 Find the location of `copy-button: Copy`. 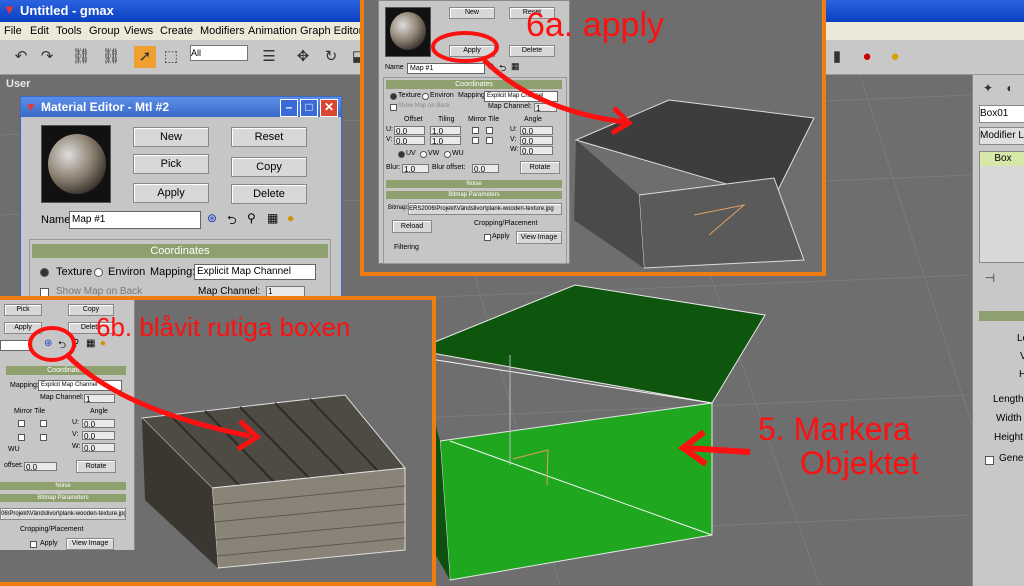

copy-button: Copy is located at coordinates (269, 167).